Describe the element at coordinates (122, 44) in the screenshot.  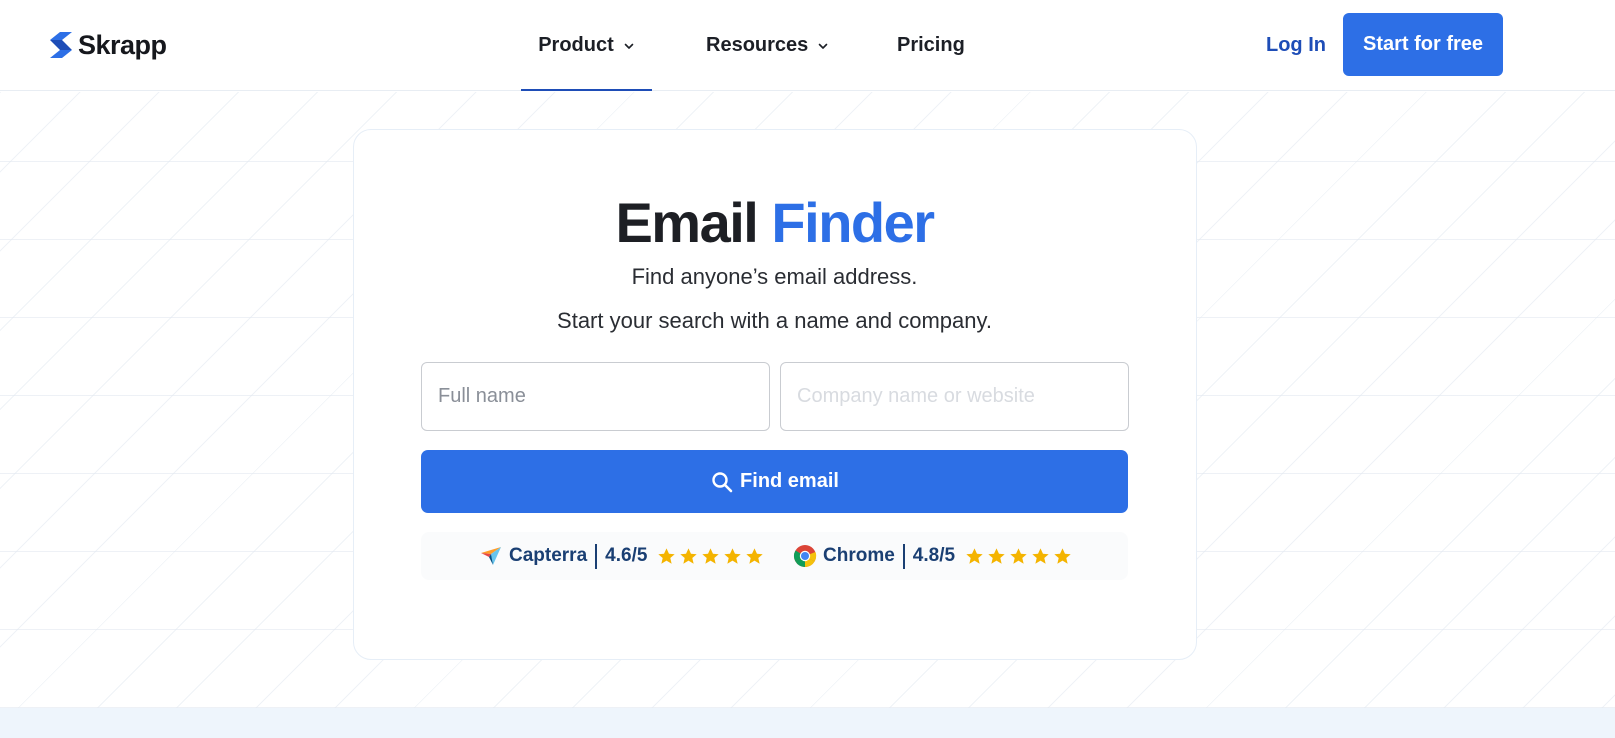
I see `logo-text: Skrapp` at that location.